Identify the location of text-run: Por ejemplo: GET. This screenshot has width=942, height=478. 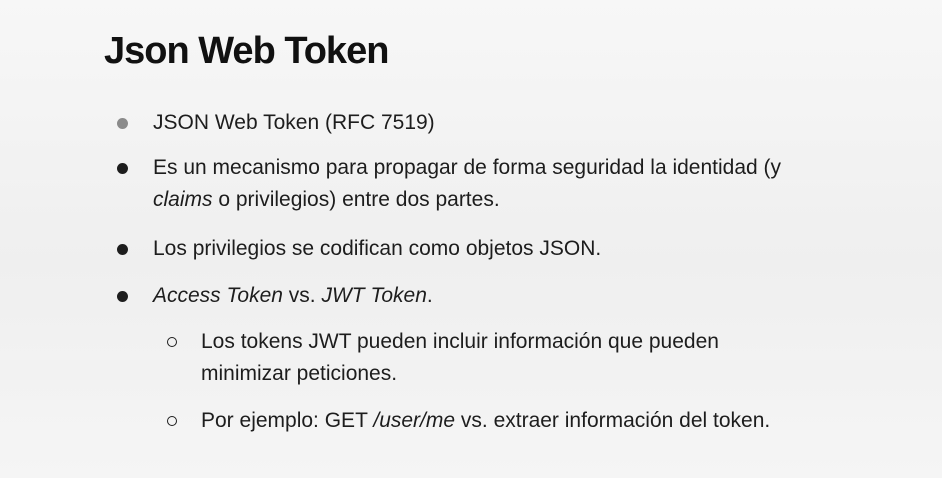
(287, 420).